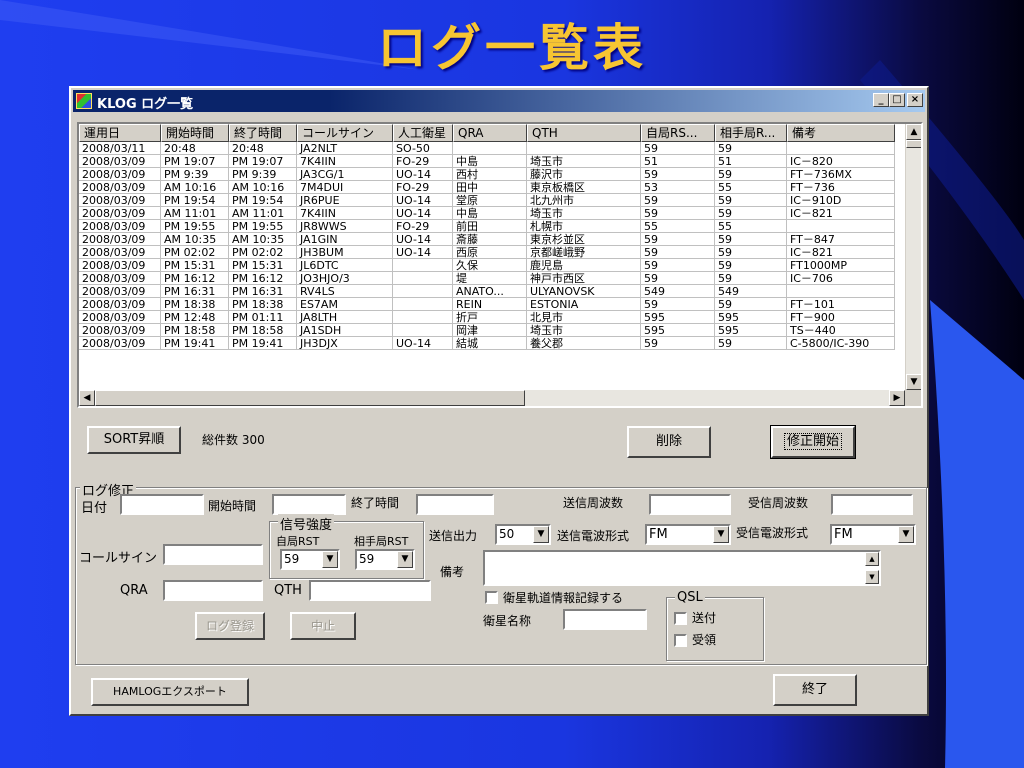 The width and height of the screenshot is (1024, 768). Describe the element at coordinates (841, 133) in the screenshot. I see `column-header: 備考` at that location.